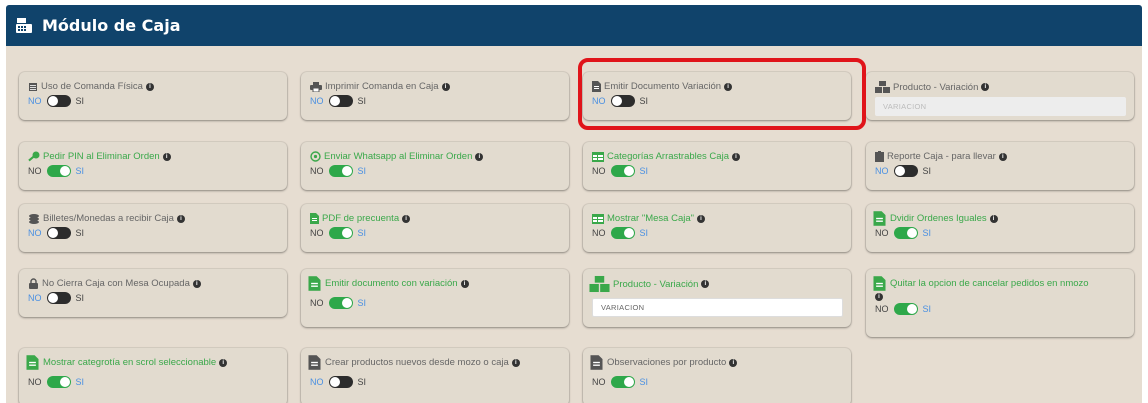  Describe the element at coordinates (435, 166) in the screenshot. I see `setting-card-enviar-whatsapp-al-eliminar-orden: Enviar Whatsapp al Eliminar Orden i NO SI` at that location.